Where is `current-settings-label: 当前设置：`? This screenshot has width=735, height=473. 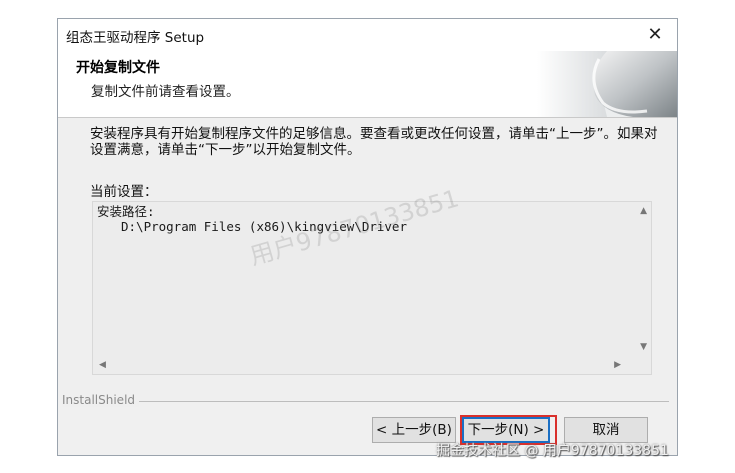 current-settings-label: 当前设置： is located at coordinates (124, 192).